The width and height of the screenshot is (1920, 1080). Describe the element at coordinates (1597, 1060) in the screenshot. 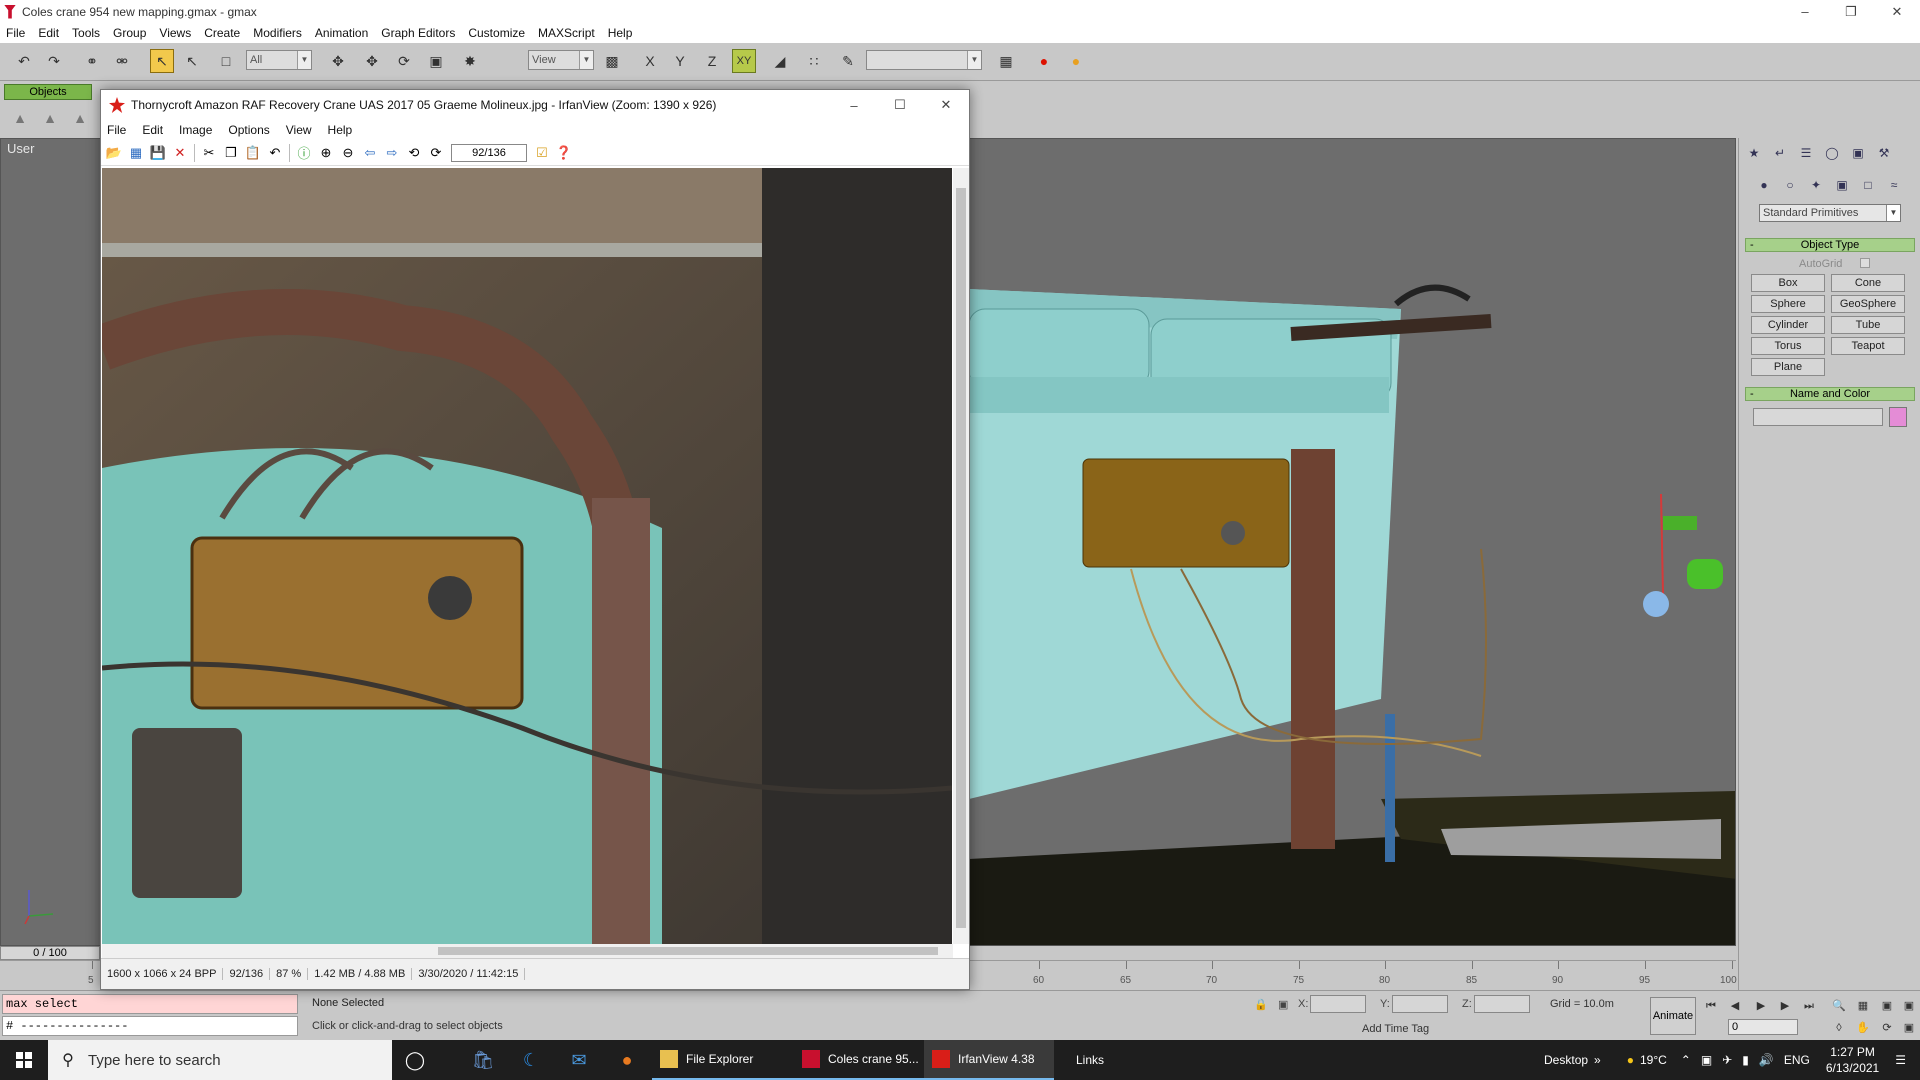

I see `chevron-right-icon: »` at that location.